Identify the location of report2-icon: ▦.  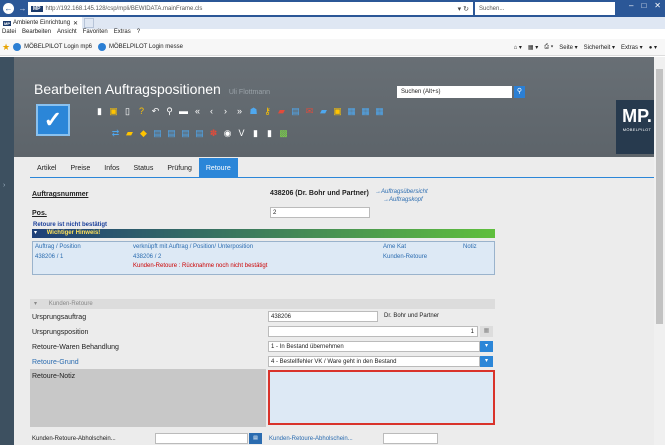
(365, 111).